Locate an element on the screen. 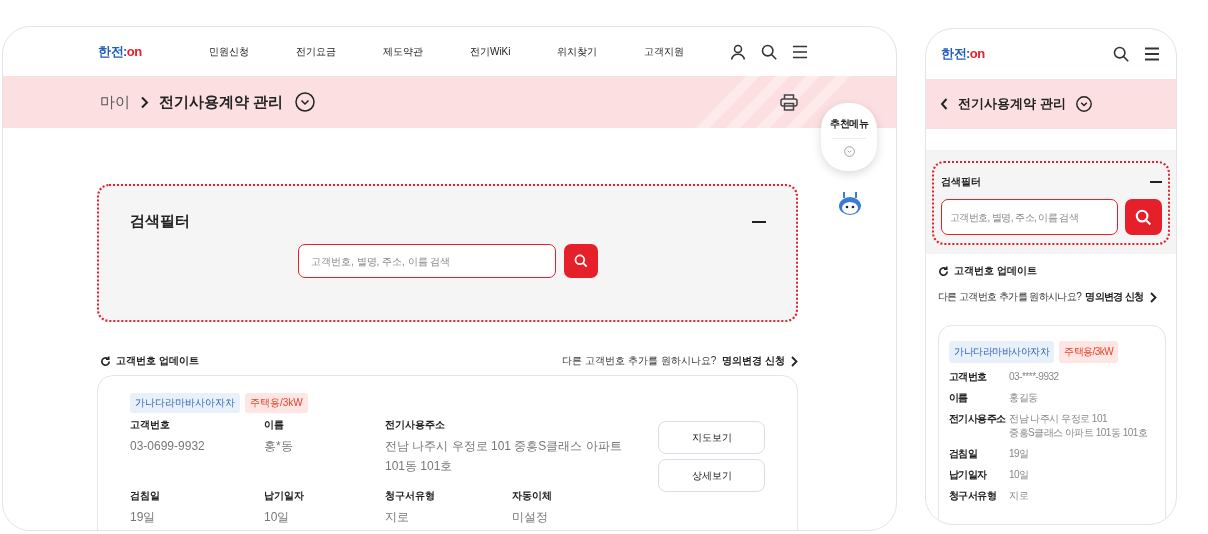  field-value: 03-0699-9932 is located at coordinates (168, 446).